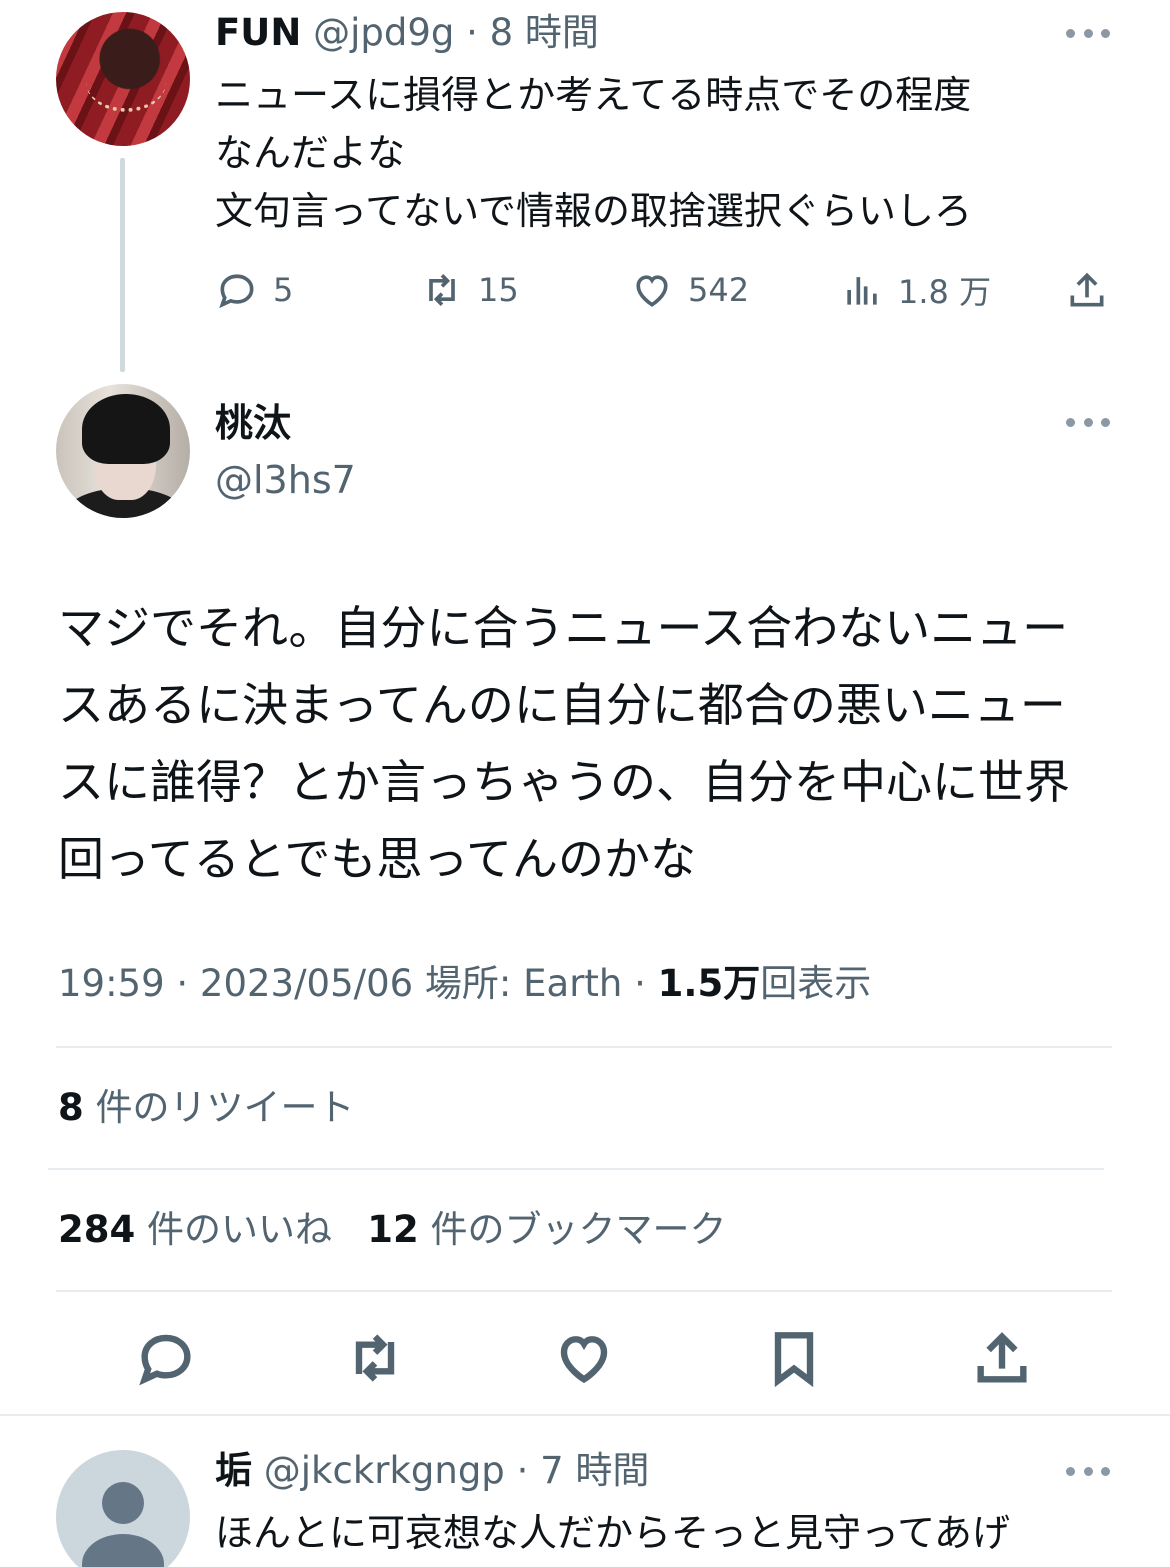 The image size is (1170, 1567). What do you see at coordinates (97, 1229) in the screenshot?
I see `like-total: 284` at bounding box center [97, 1229].